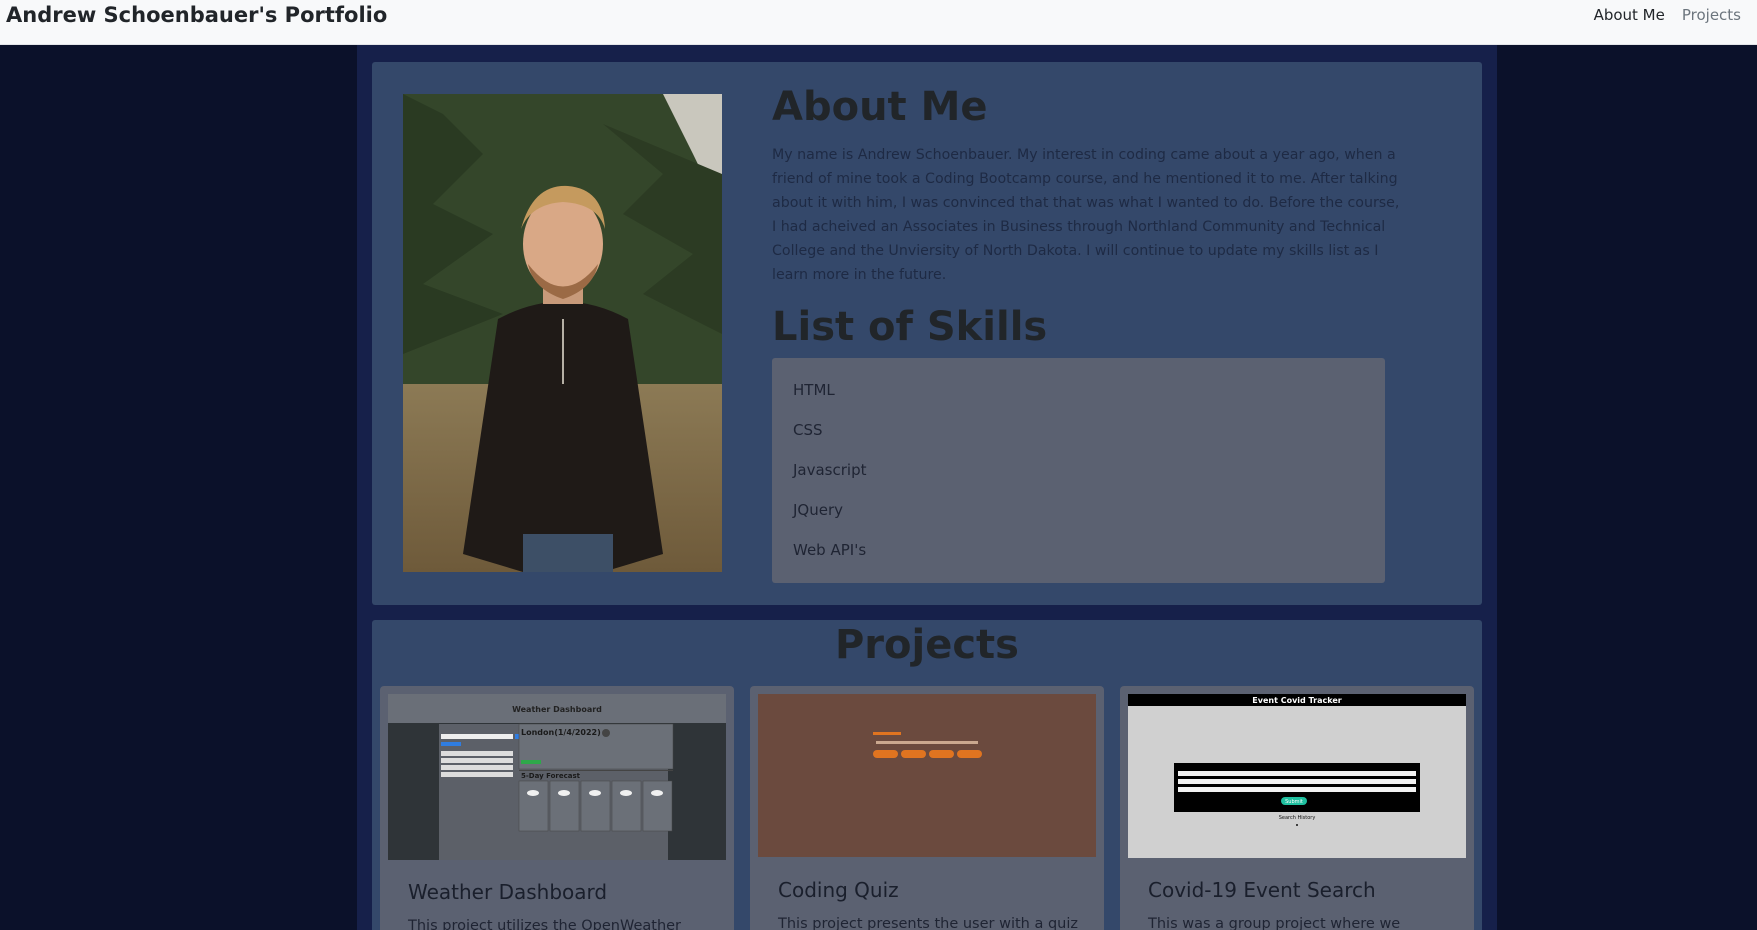 This screenshot has width=1757, height=930. What do you see at coordinates (818, 510) in the screenshot?
I see `skill-item: JQuery` at bounding box center [818, 510].